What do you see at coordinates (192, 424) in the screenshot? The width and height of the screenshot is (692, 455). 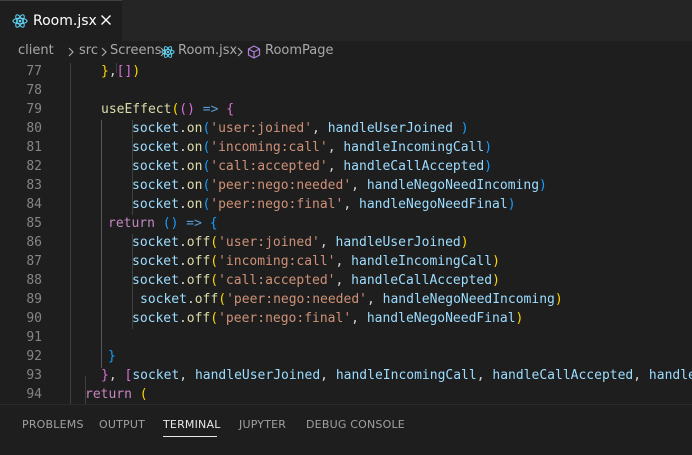 I see `tab-terminal: TERMINAL` at bounding box center [192, 424].